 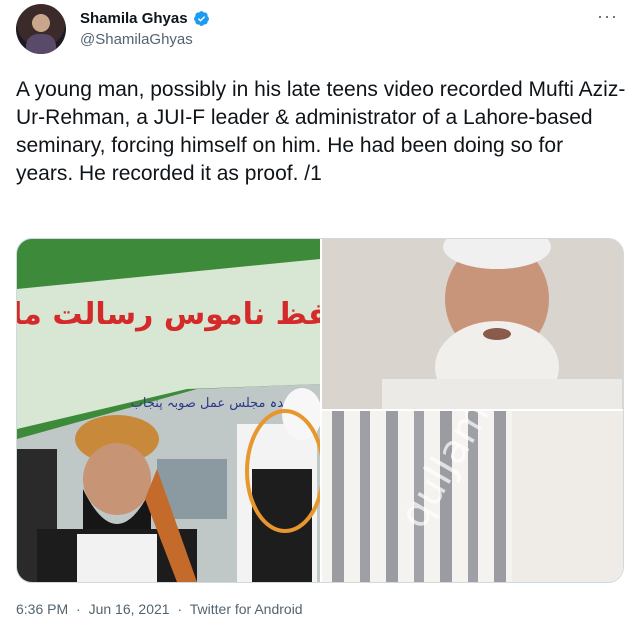 I want to click on avatar, so click(x=41, y=29).